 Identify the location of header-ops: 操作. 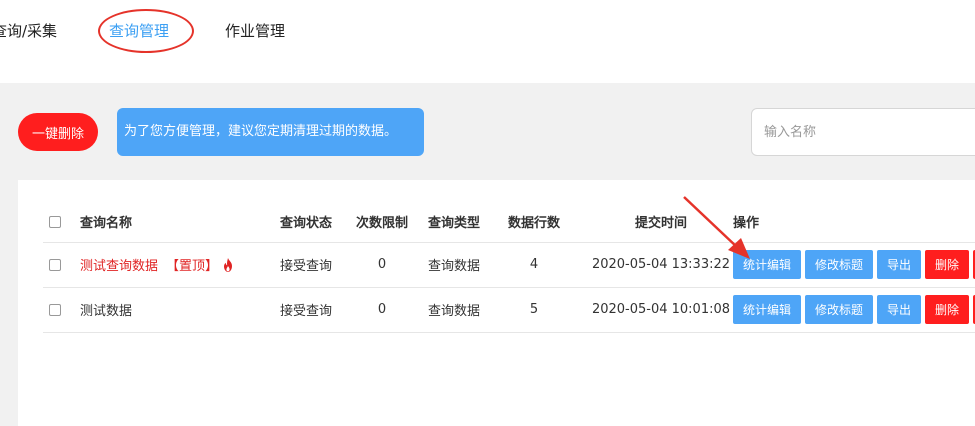
(746, 223).